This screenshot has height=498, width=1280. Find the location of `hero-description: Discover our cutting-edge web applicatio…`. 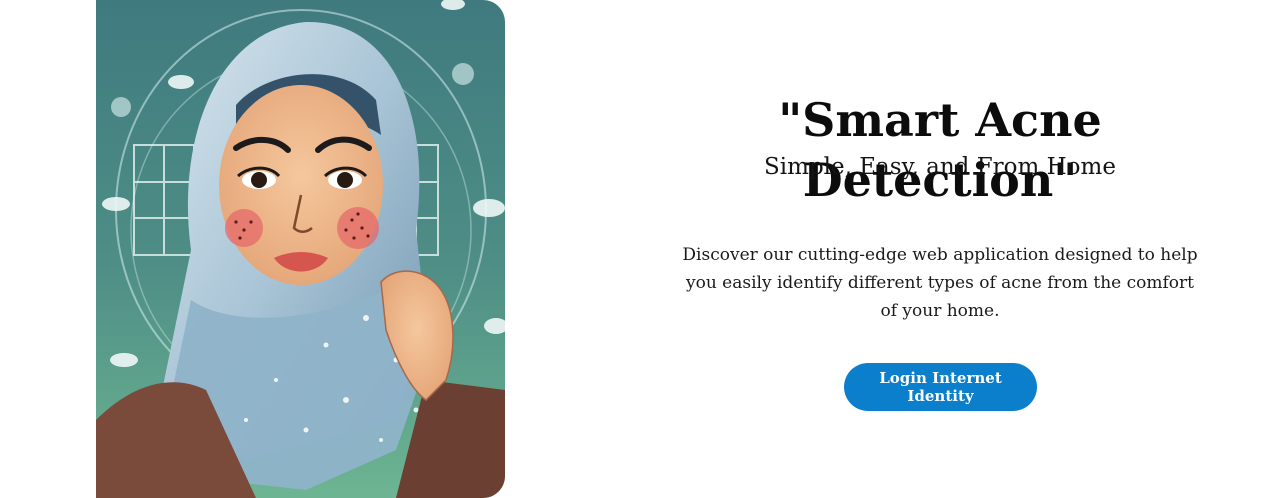

hero-description: Discover our cutting-edge web applicatio… is located at coordinates (940, 283).